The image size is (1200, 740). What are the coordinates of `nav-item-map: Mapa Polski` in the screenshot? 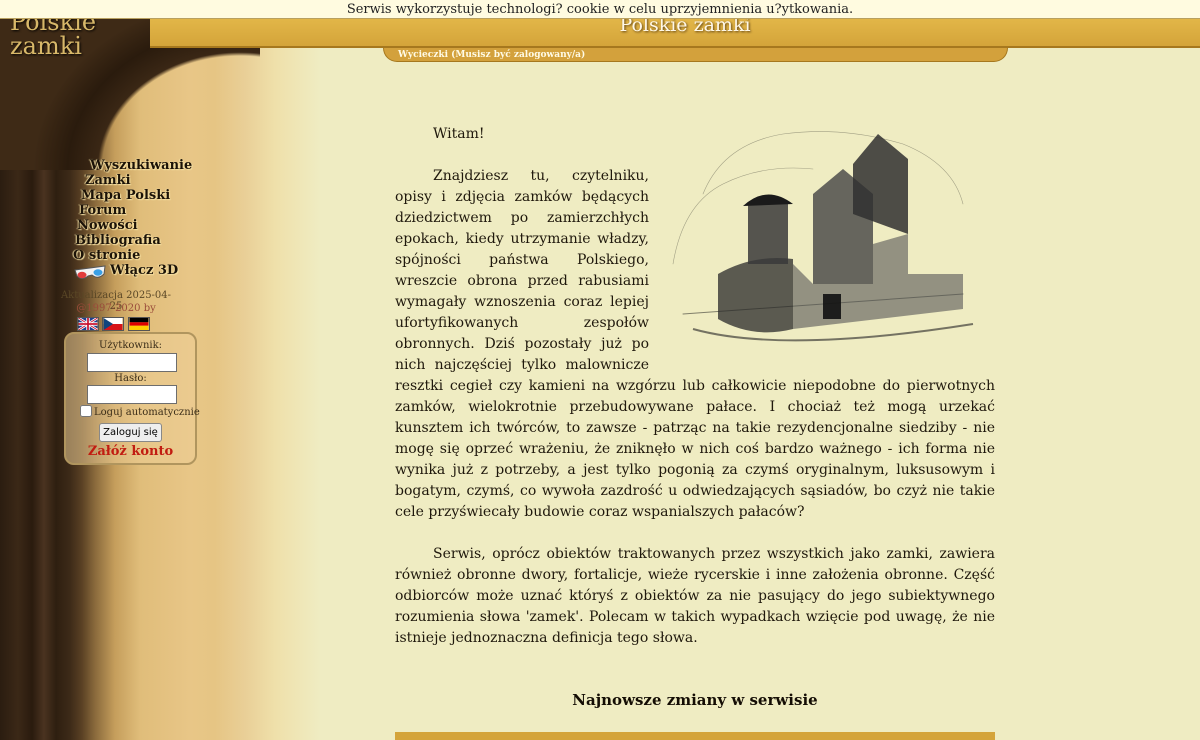 It's located at (125, 195).